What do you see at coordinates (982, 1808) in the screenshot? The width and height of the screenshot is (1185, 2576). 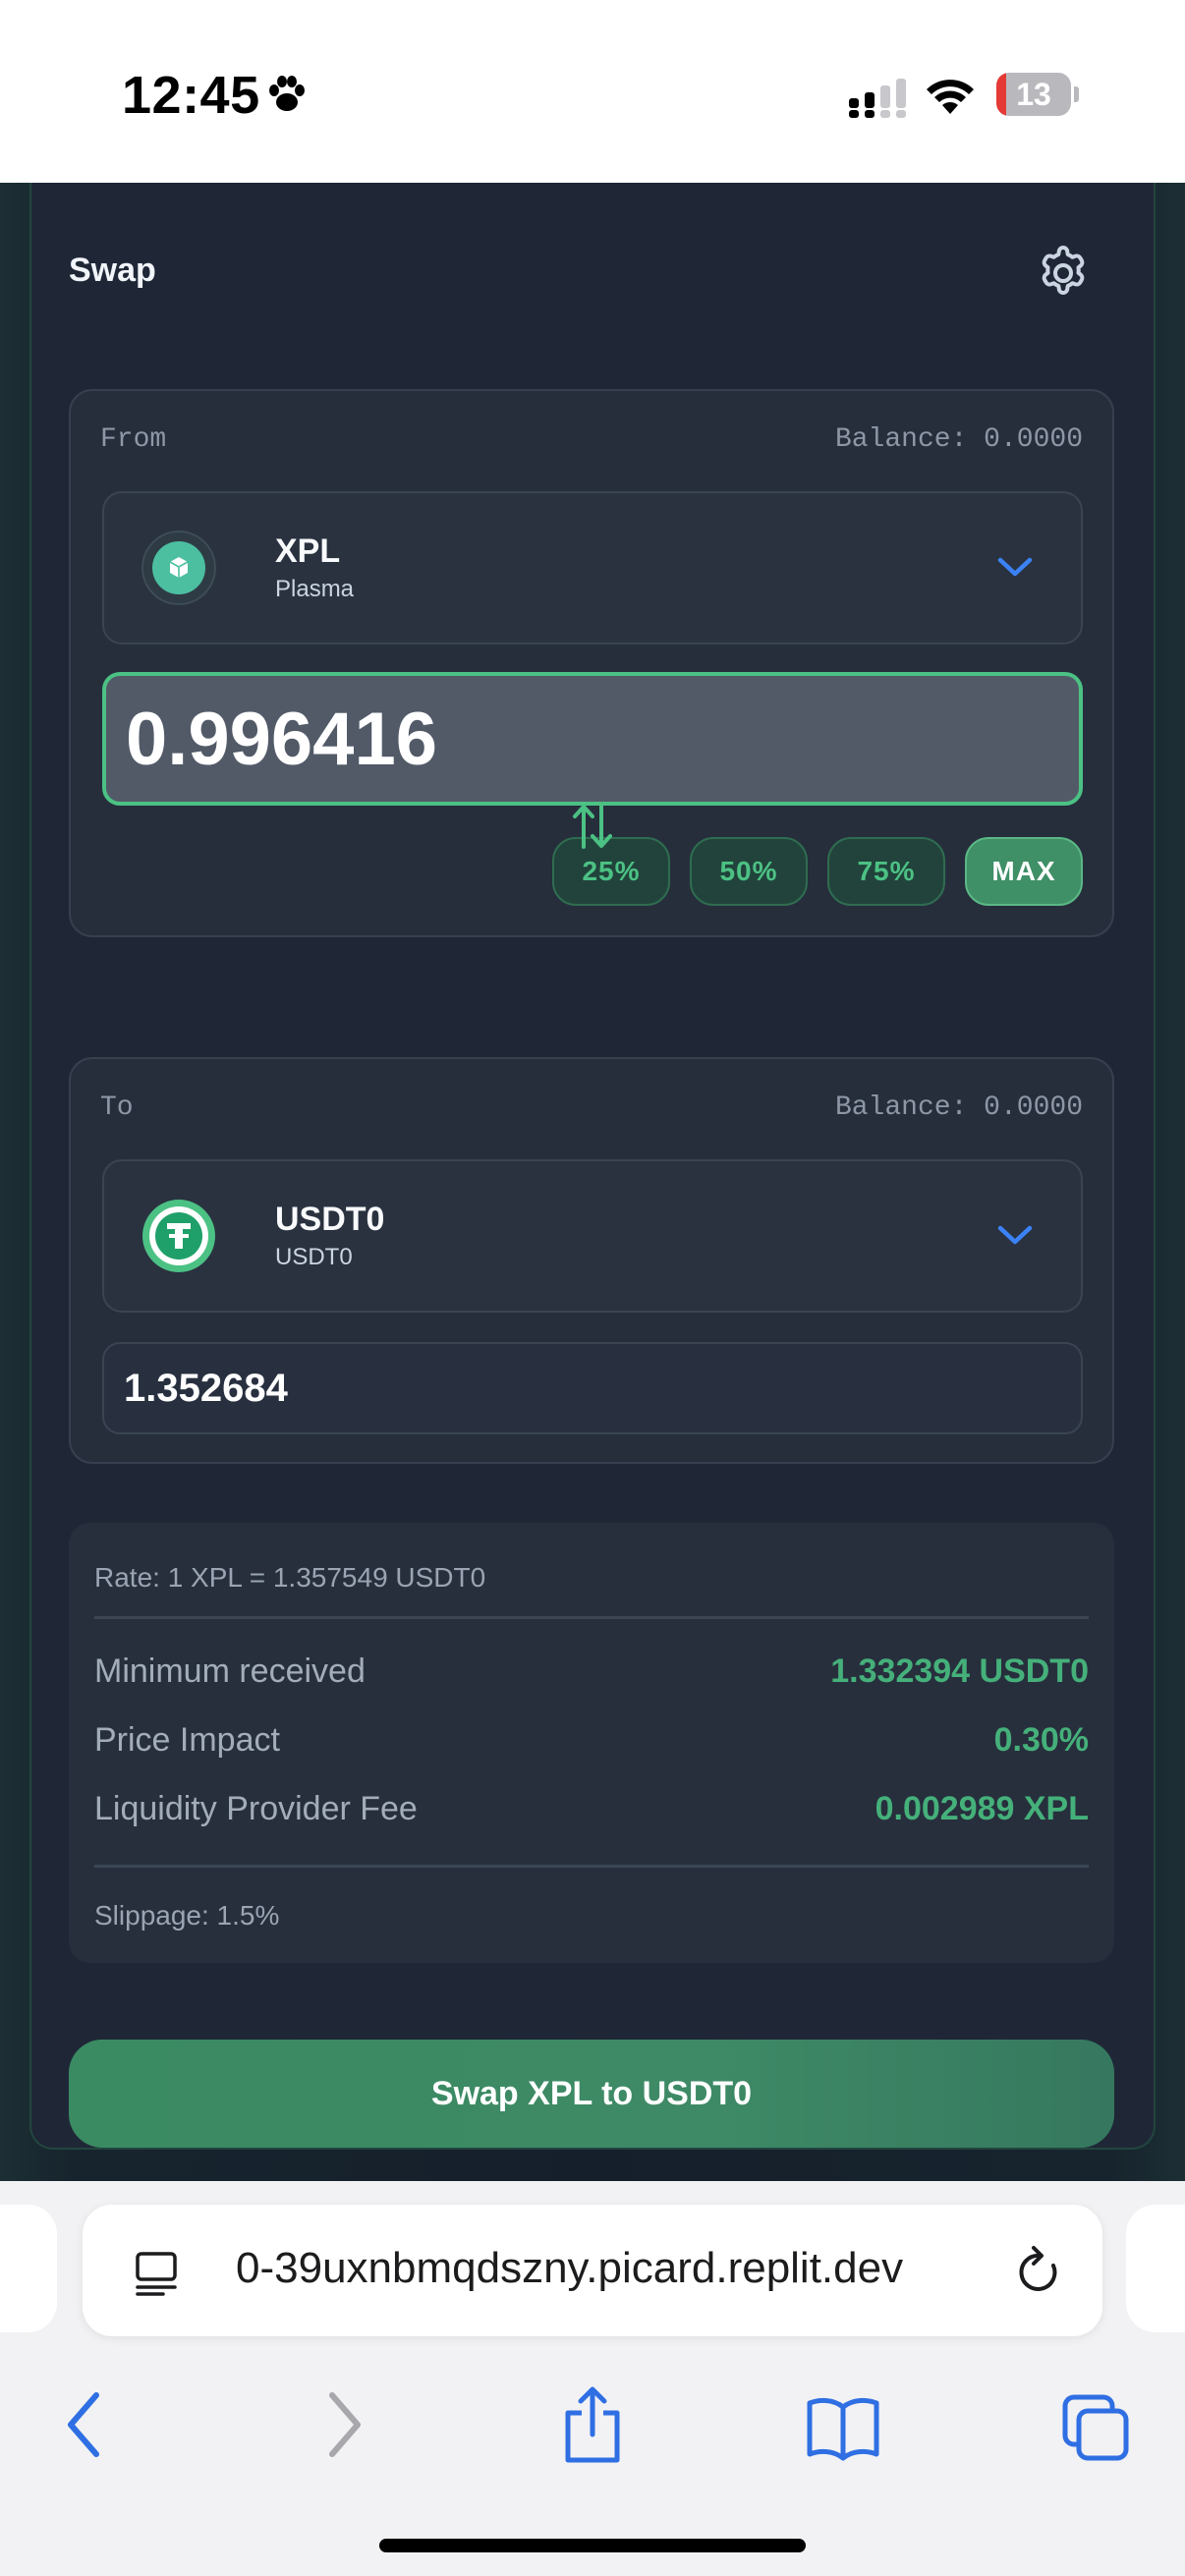 I see `lp-fee-value: 0.002989 XPL` at bounding box center [982, 1808].